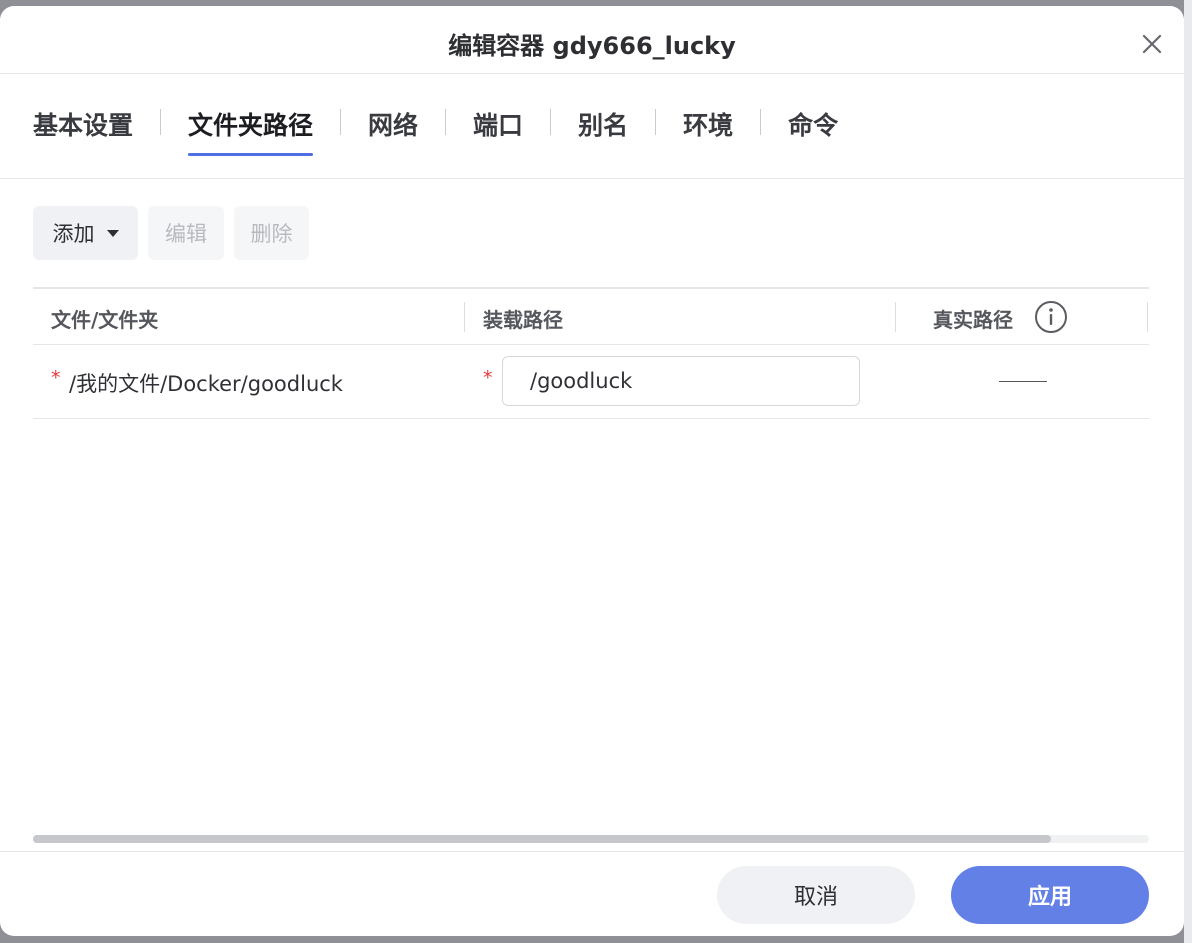 Image resolution: width=1192 pixels, height=943 pixels. Describe the element at coordinates (523, 320) in the screenshot. I see `column-header-mount-path: 装载路径` at that location.